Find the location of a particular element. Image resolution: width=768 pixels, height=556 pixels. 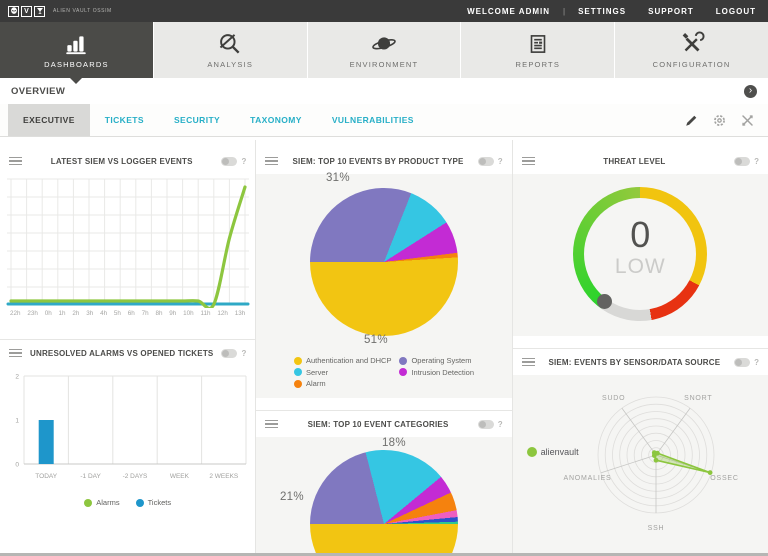

legend-item: Intrusion Detection is located at coordinates (436, 372).